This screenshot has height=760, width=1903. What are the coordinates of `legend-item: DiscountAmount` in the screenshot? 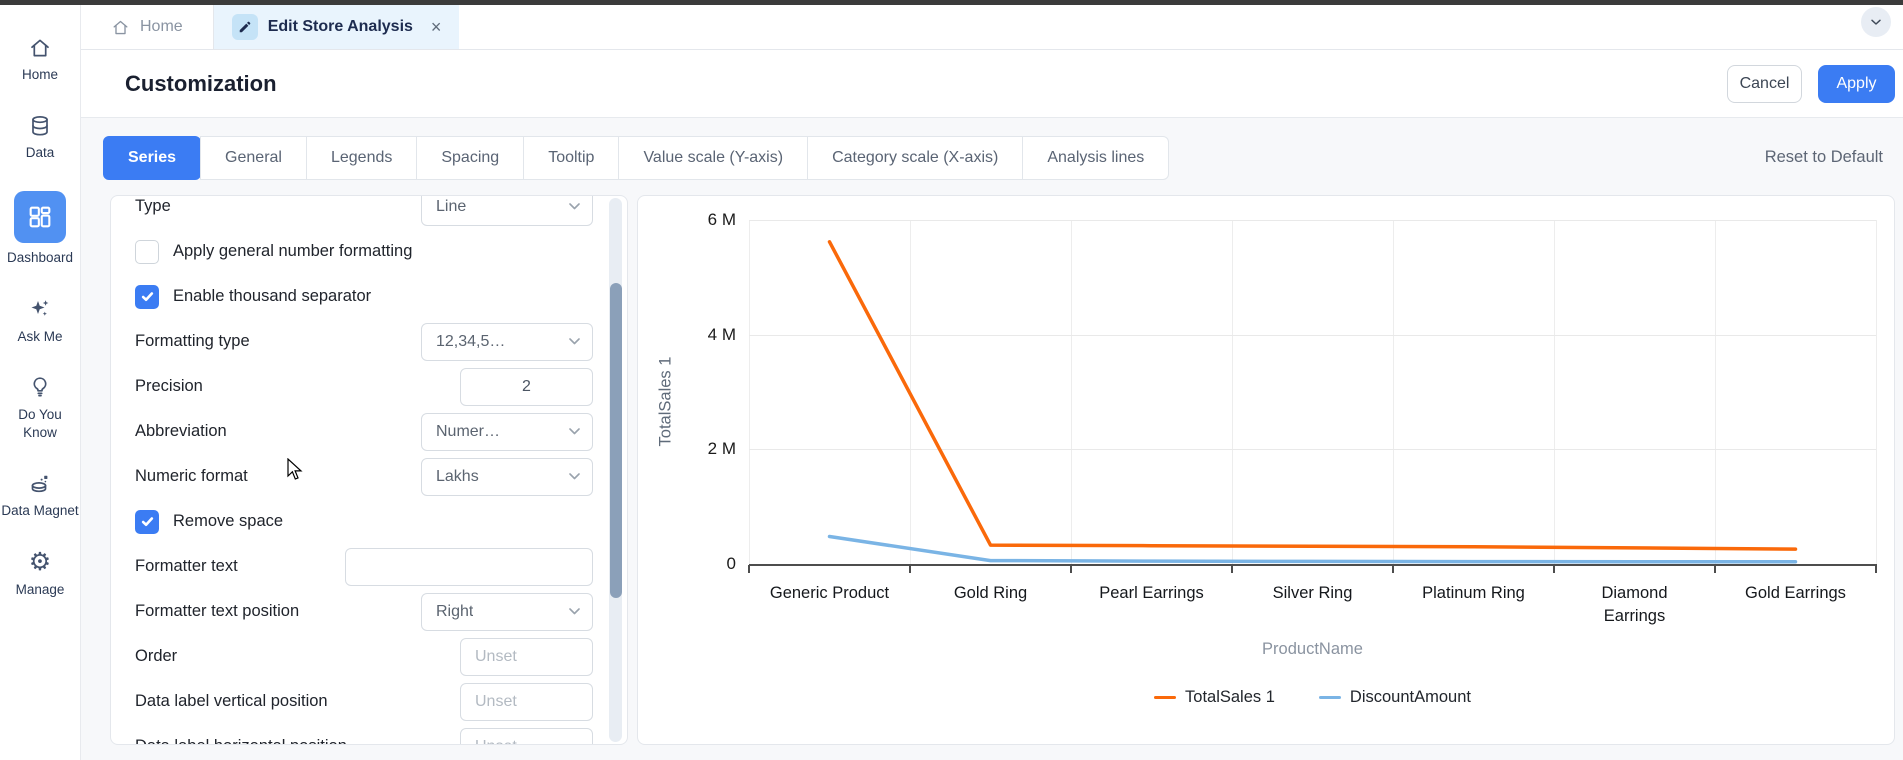 It's located at (1394, 697).